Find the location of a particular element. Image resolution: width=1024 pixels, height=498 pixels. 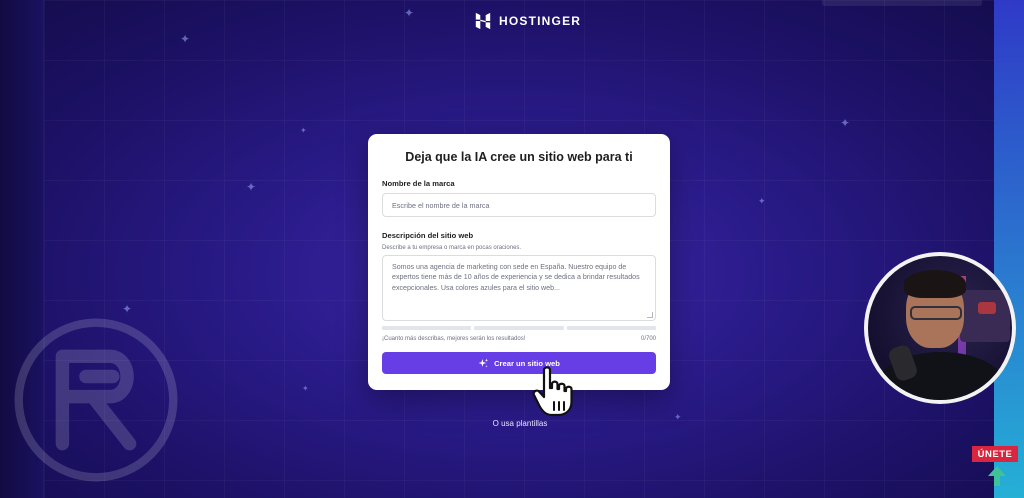

hand-cursor-icon is located at coordinates (552, 391).